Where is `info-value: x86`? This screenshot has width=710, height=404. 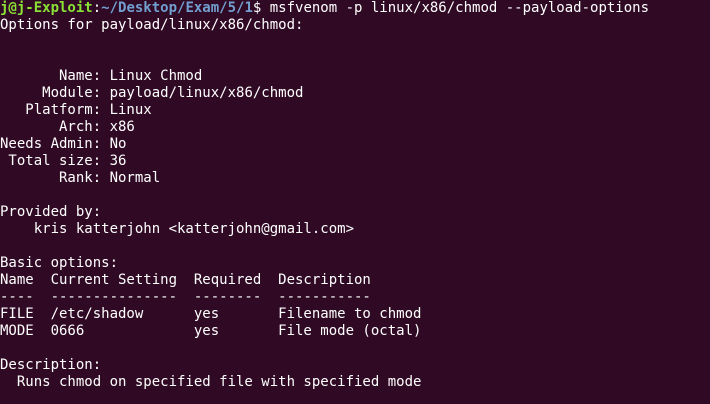
info-value: x86 is located at coordinates (122, 127).